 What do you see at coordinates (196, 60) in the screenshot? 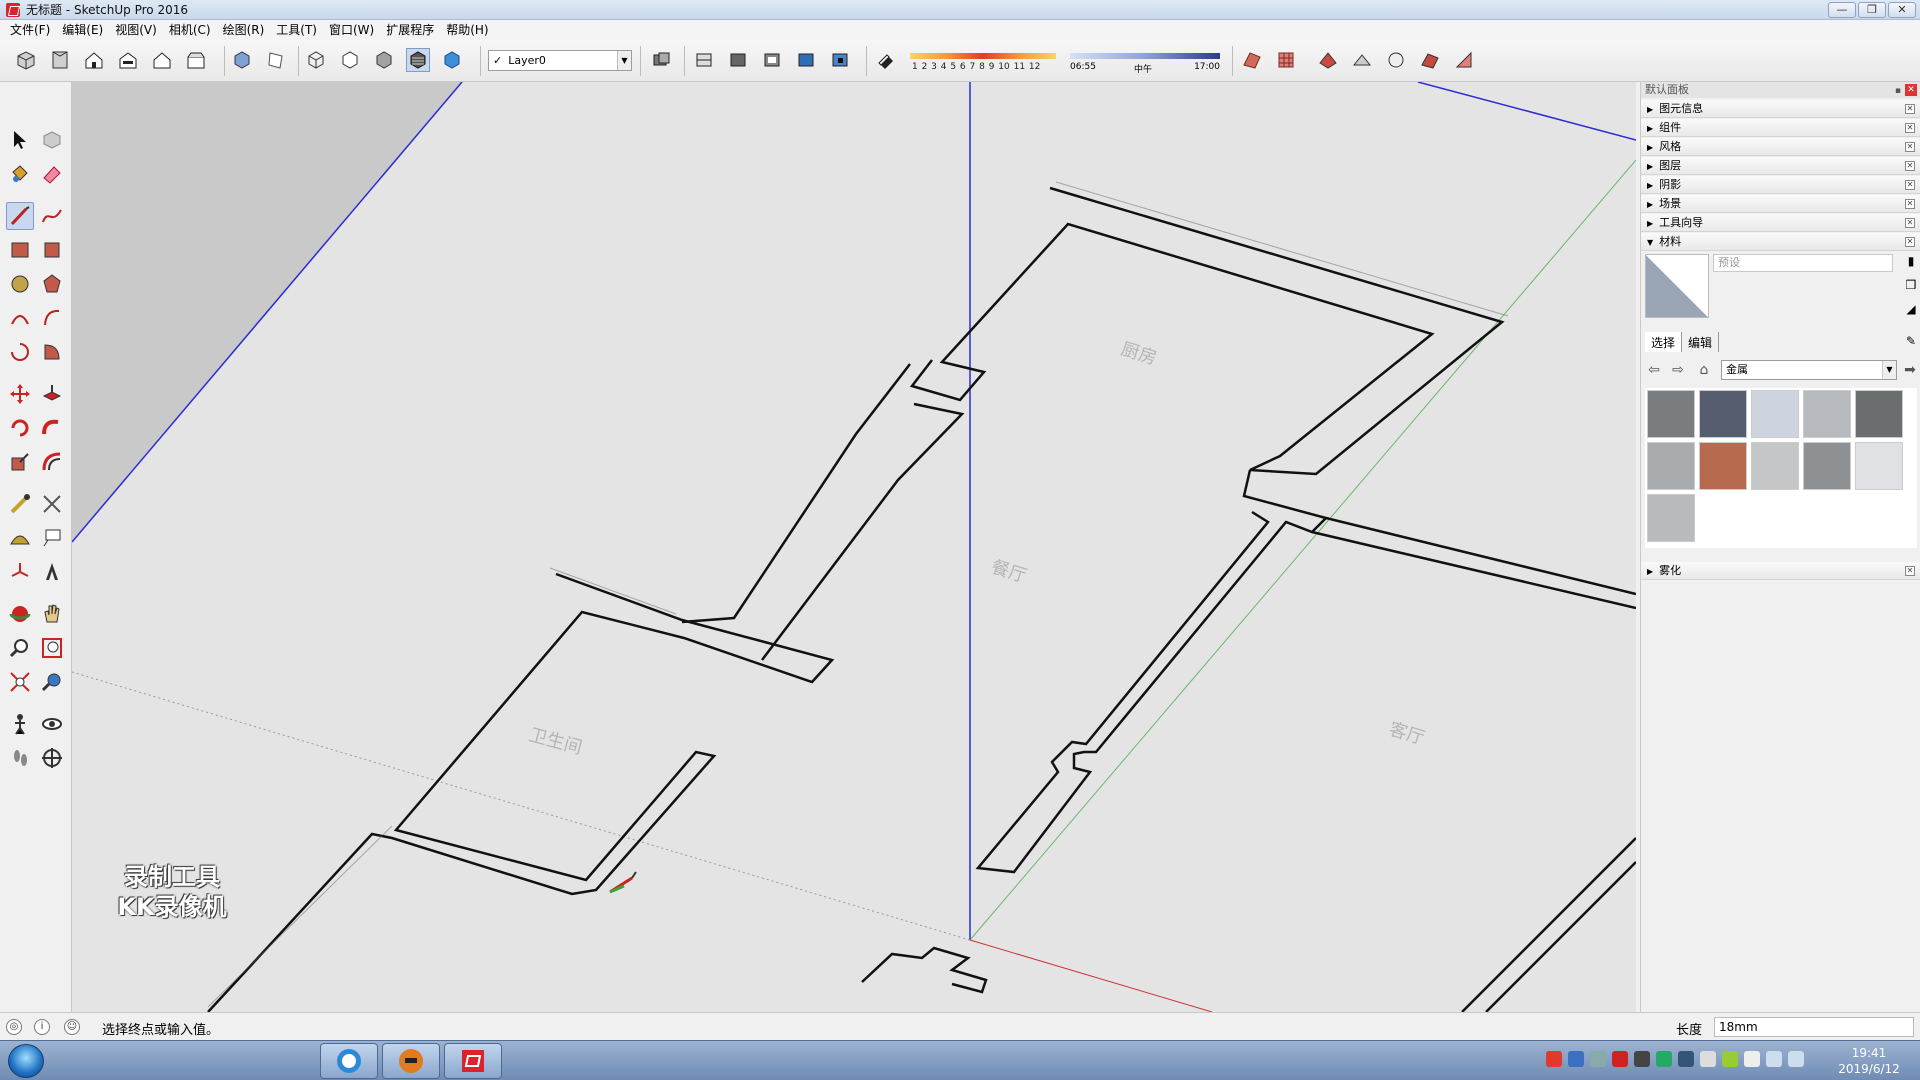
I see `left-view-icon` at bounding box center [196, 60].